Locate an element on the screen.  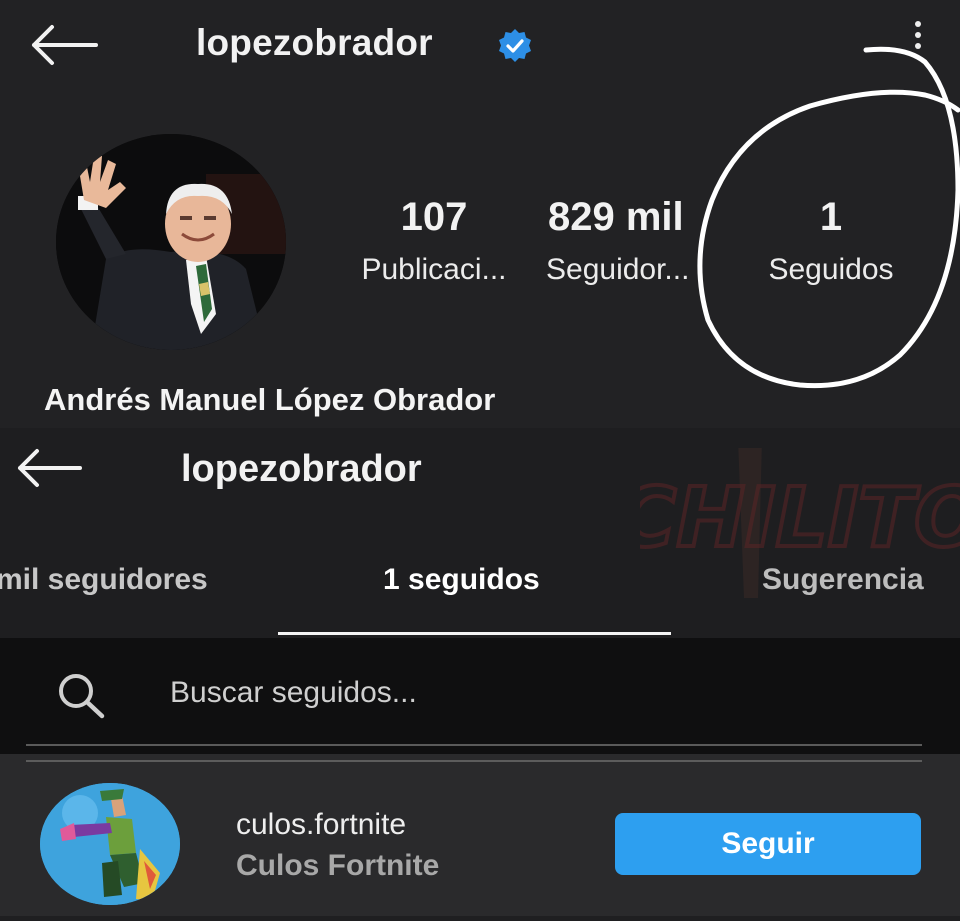
search-divider is located at coordinates (474, 745).